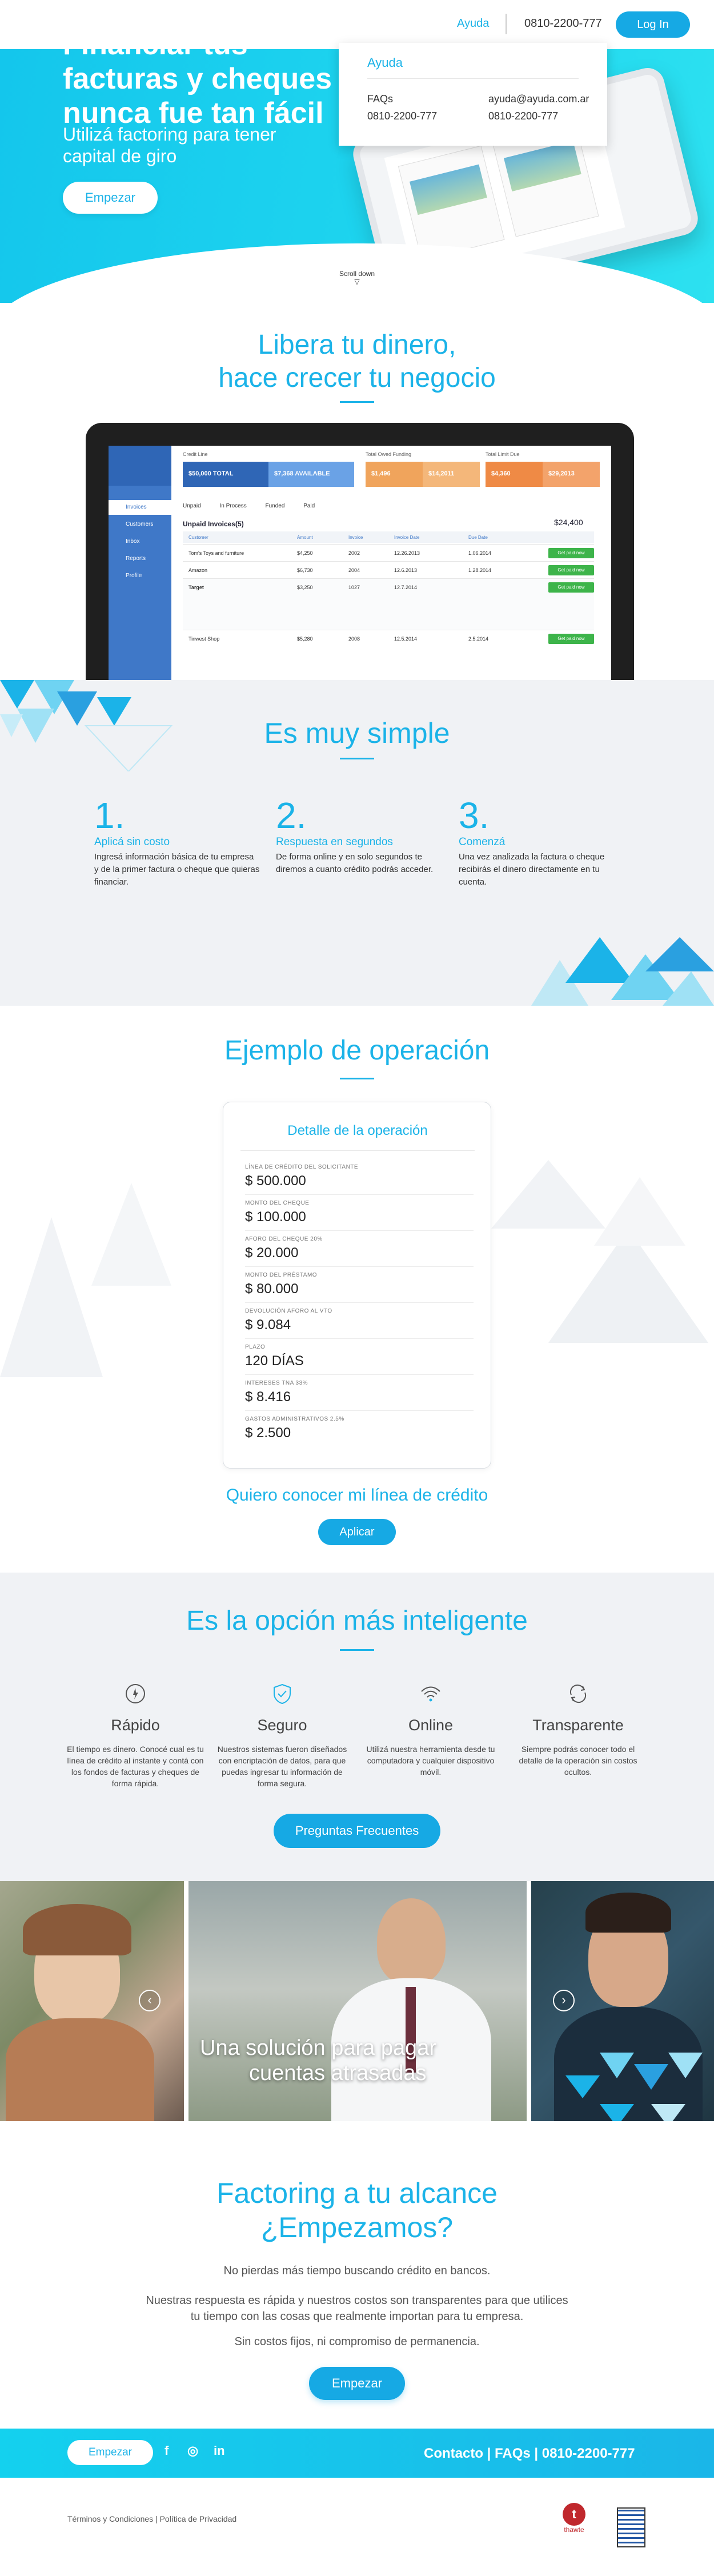 This screenshot has height=2576, width=714. Describe the element at coordinates (354, 587) in the screenshot. I see `row-invoice: 1027` at that location.